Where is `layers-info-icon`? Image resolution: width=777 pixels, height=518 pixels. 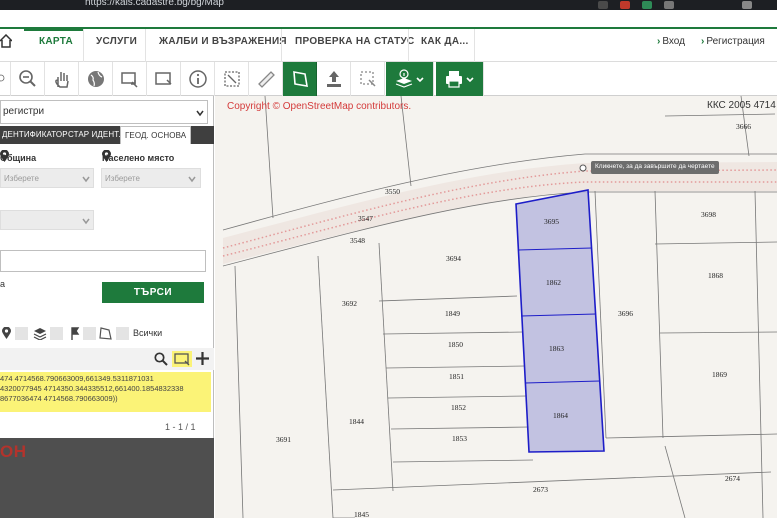 layers-info-icon is located at coordinates (409, 78).